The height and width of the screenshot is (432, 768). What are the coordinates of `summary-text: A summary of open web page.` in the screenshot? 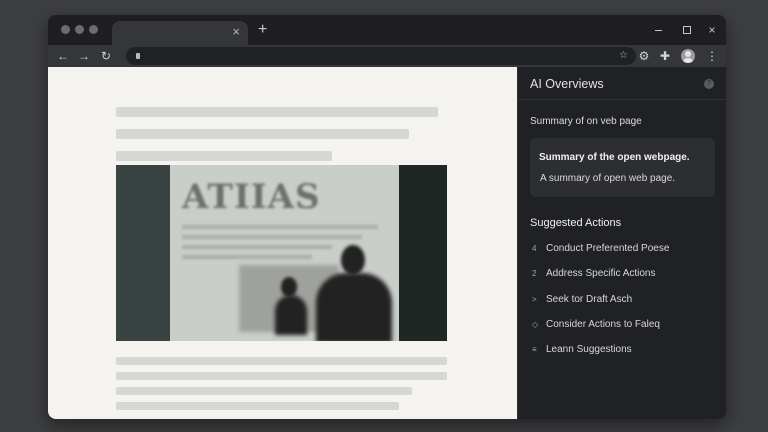 It's located at (608, 178).